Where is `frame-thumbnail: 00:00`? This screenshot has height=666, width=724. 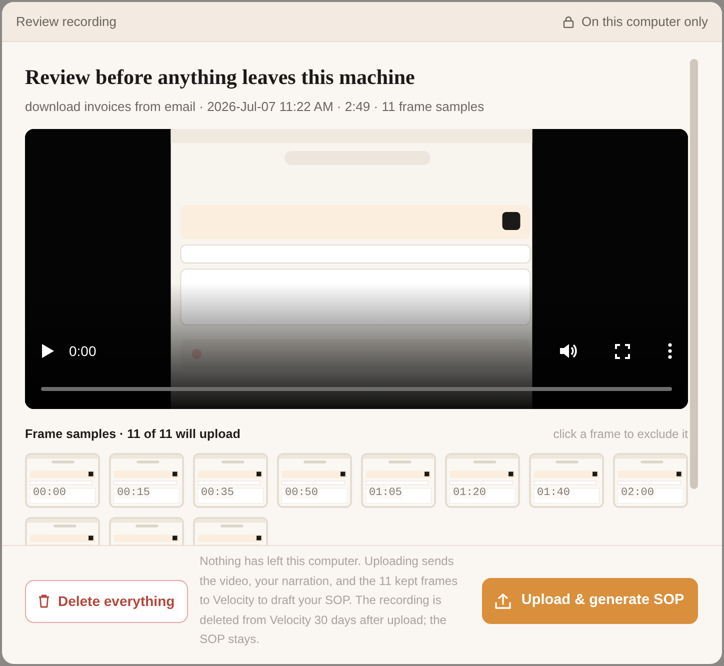 frame-thumbnail: 00:00 is located at coordinates (62, 480).